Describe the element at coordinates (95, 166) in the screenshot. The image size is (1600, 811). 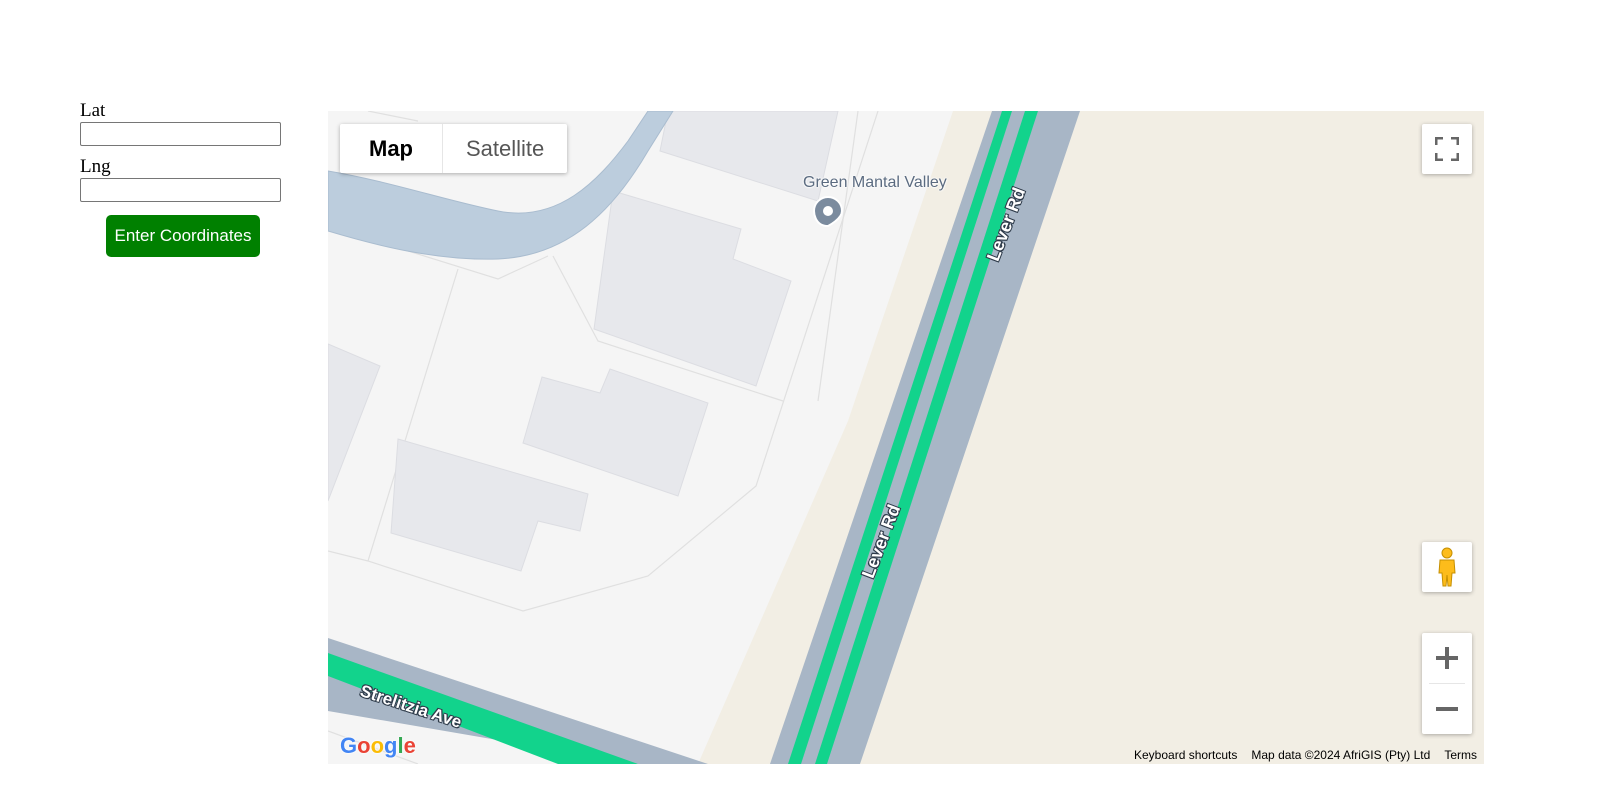
I see `lng-label: Lng` at that location.